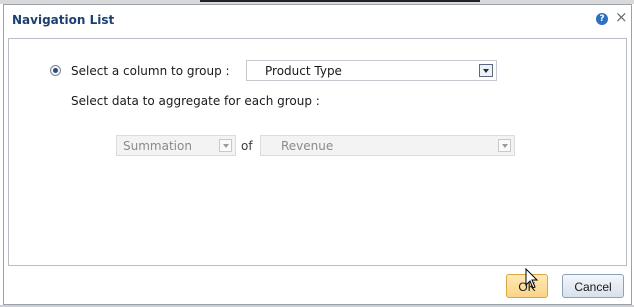  What do you see at coordinates (150, 71) in the screenshot?
I see `group-column-label: Select a column to group :` at bounding box center [150, 71].